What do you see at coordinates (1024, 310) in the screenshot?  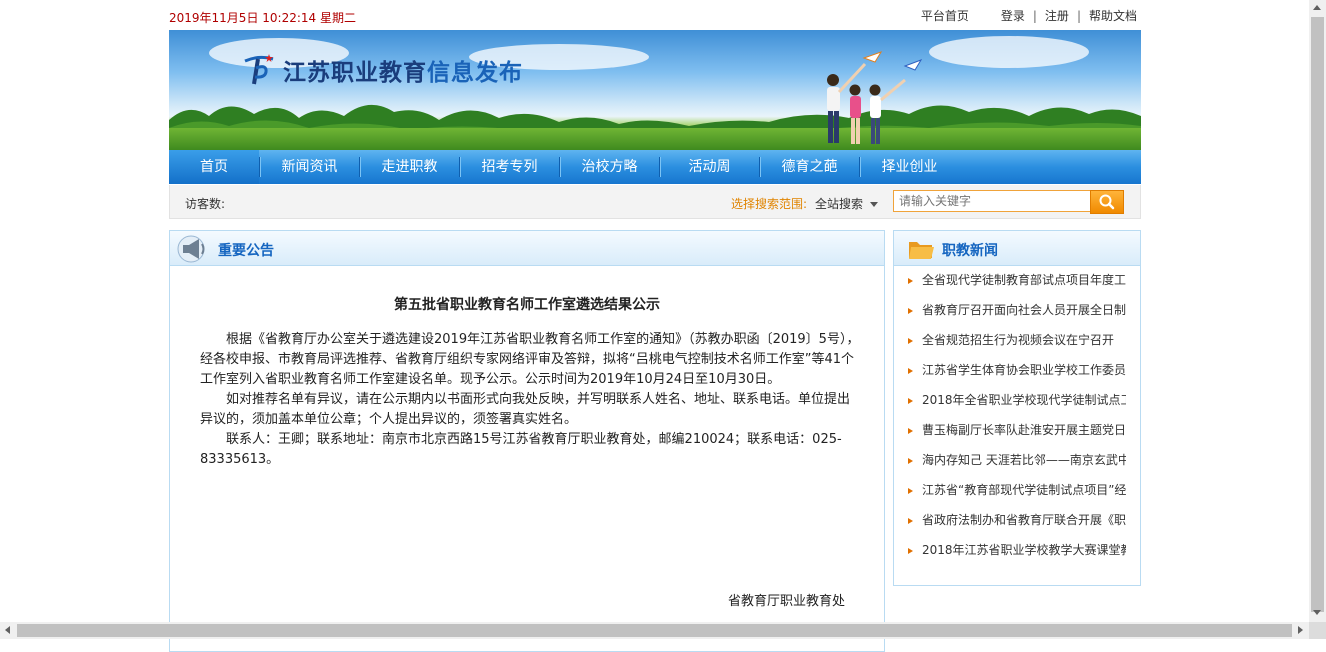 I see `news-item-title: 省教育厅召开面向社会人员开展全日制学历教育工作部署会` at bounding box center [1024, 310].